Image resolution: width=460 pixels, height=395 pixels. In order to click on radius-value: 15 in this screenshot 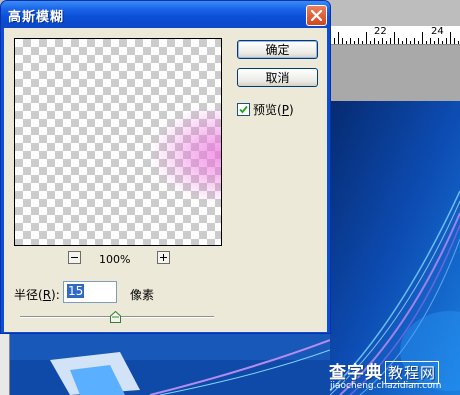, I will do `click(76, 291)`.